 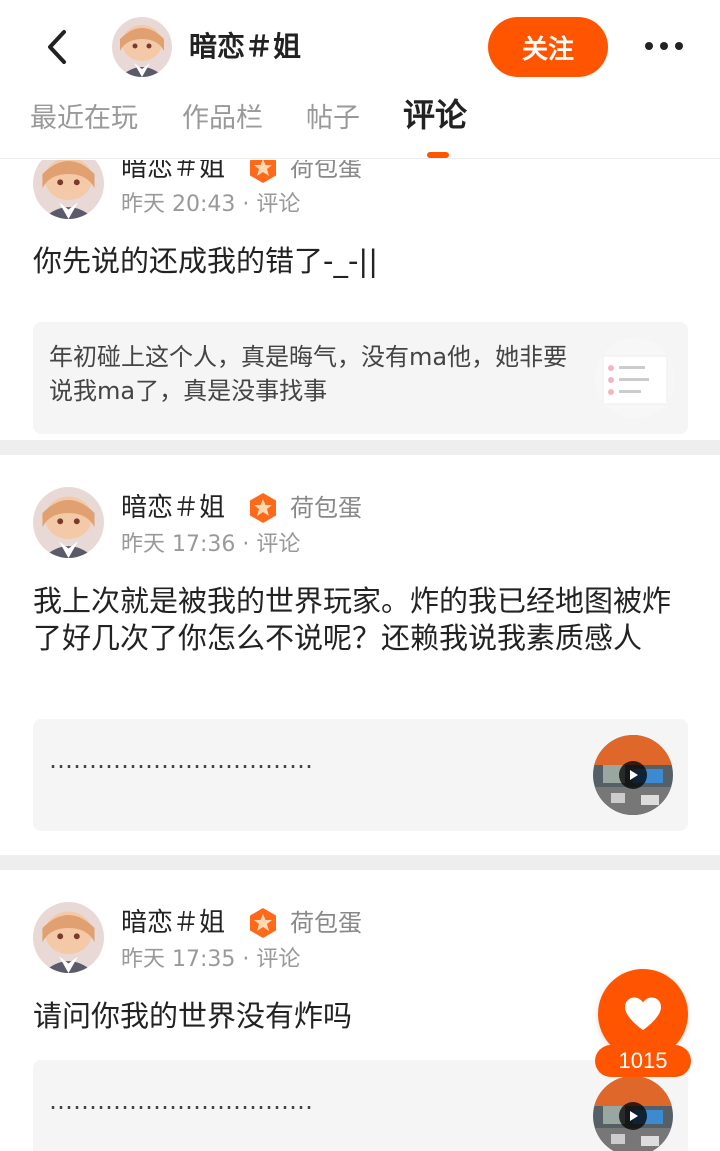 I want to click on comment-meta: 昨天 20:43 · 评论, so click(x=211, y=204).